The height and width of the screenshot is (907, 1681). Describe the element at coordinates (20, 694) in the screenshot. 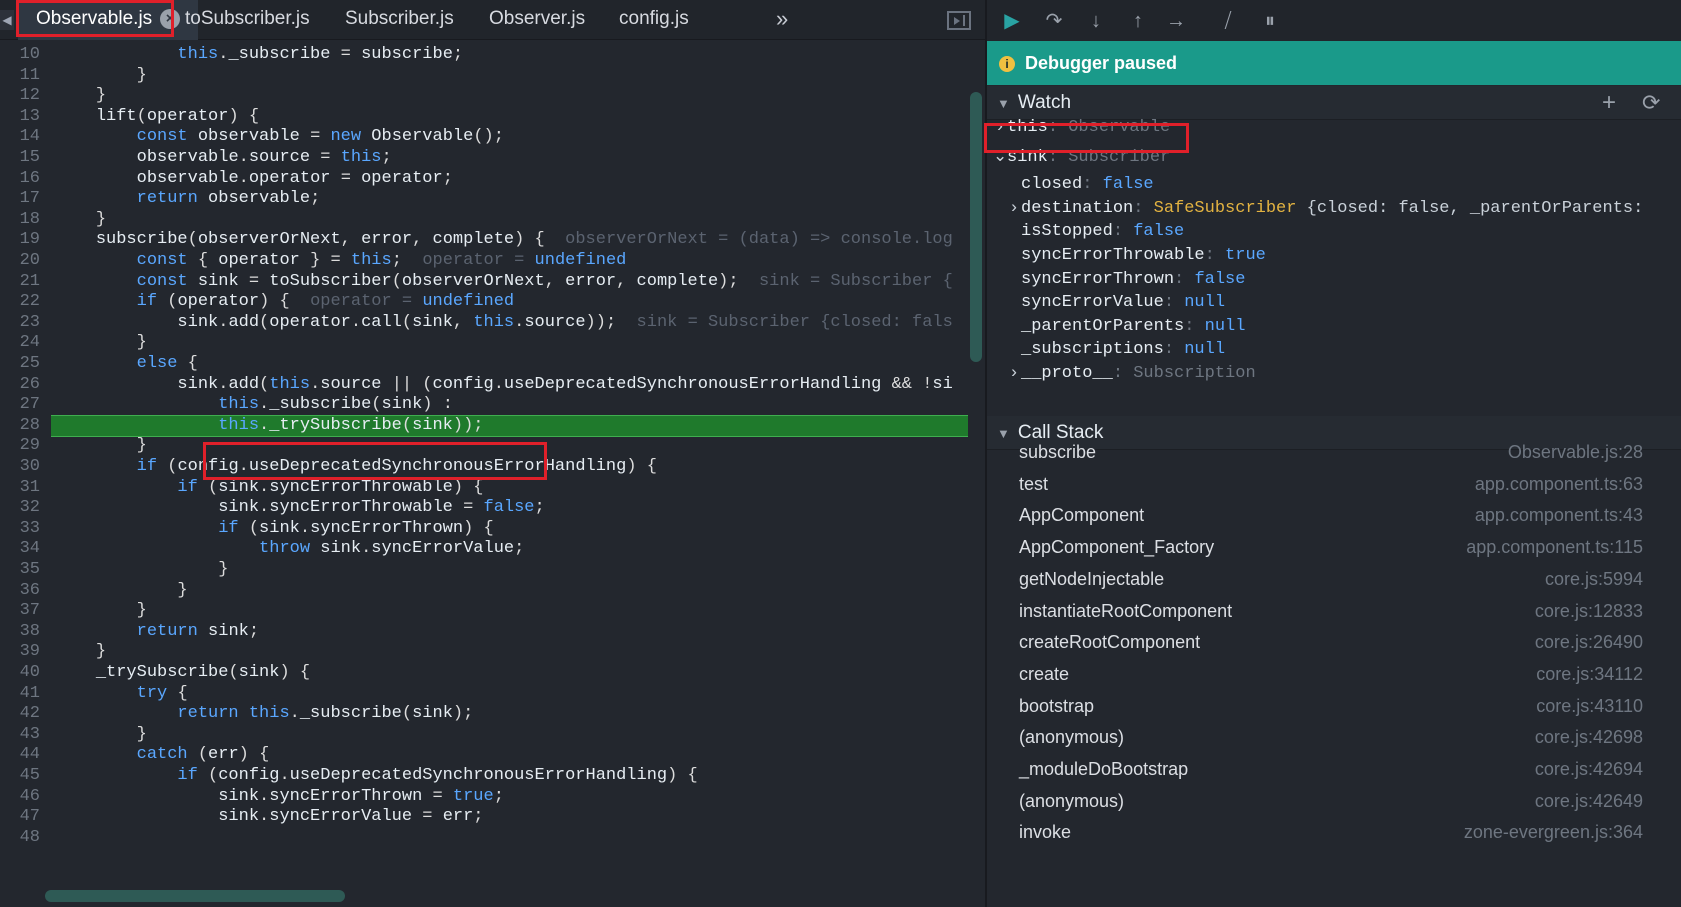

I see `line-number: 41` at that location.